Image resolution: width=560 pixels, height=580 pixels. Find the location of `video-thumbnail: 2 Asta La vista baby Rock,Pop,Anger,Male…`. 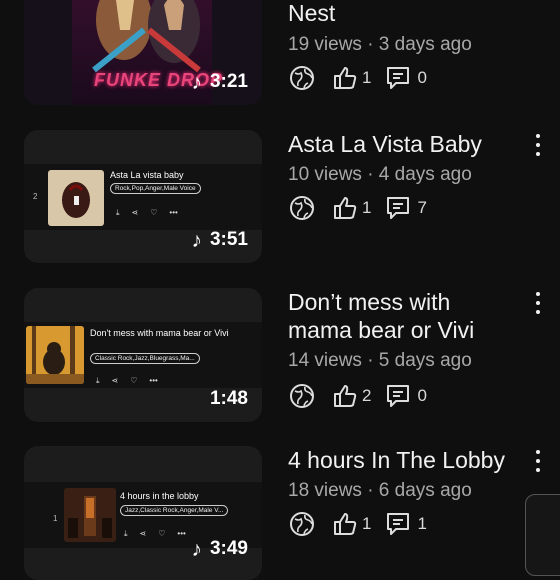

video-thumbnail: 2 Asta La vista baby Rock,Pop,Anger,Male… is located at coordinates (143, 196).